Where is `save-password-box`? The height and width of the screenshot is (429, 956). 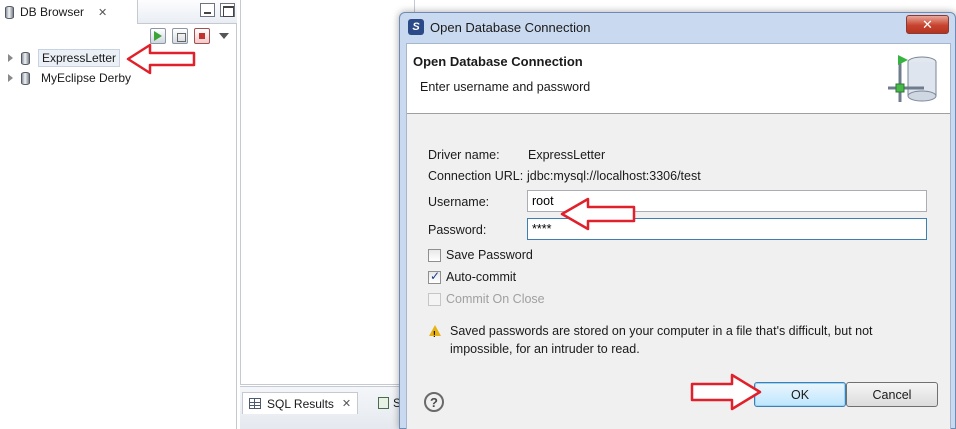
save-password-box is located at coordinates (434, 255).